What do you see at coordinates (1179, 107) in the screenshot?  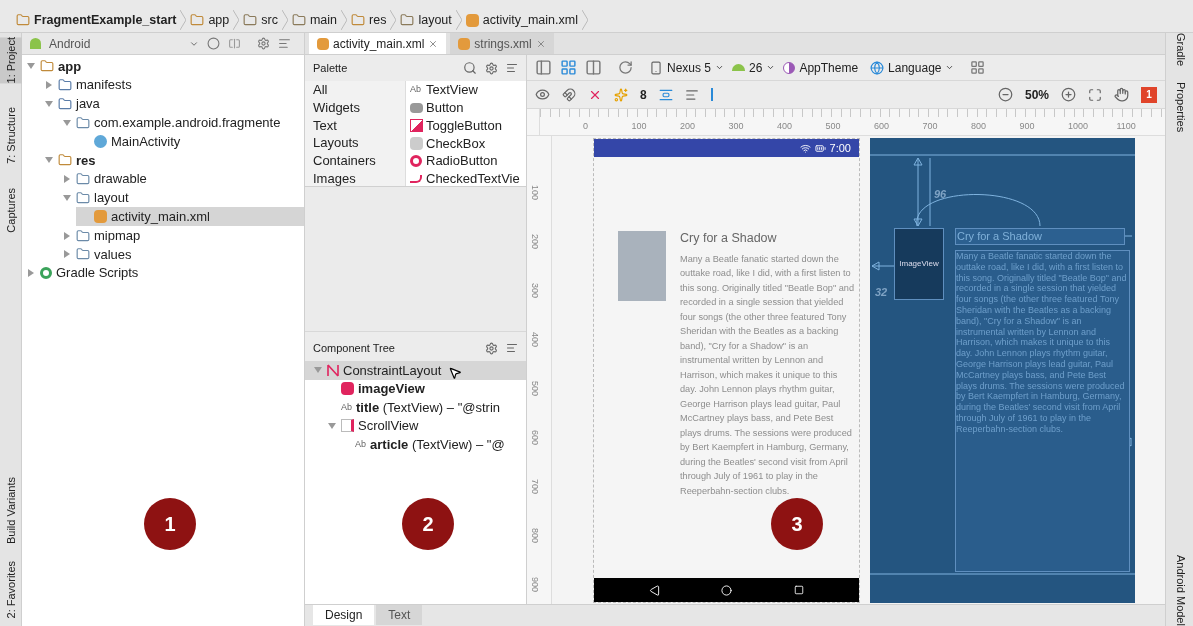 I see `tool-window-tab: Properties` at bounding box center [1179, 107].